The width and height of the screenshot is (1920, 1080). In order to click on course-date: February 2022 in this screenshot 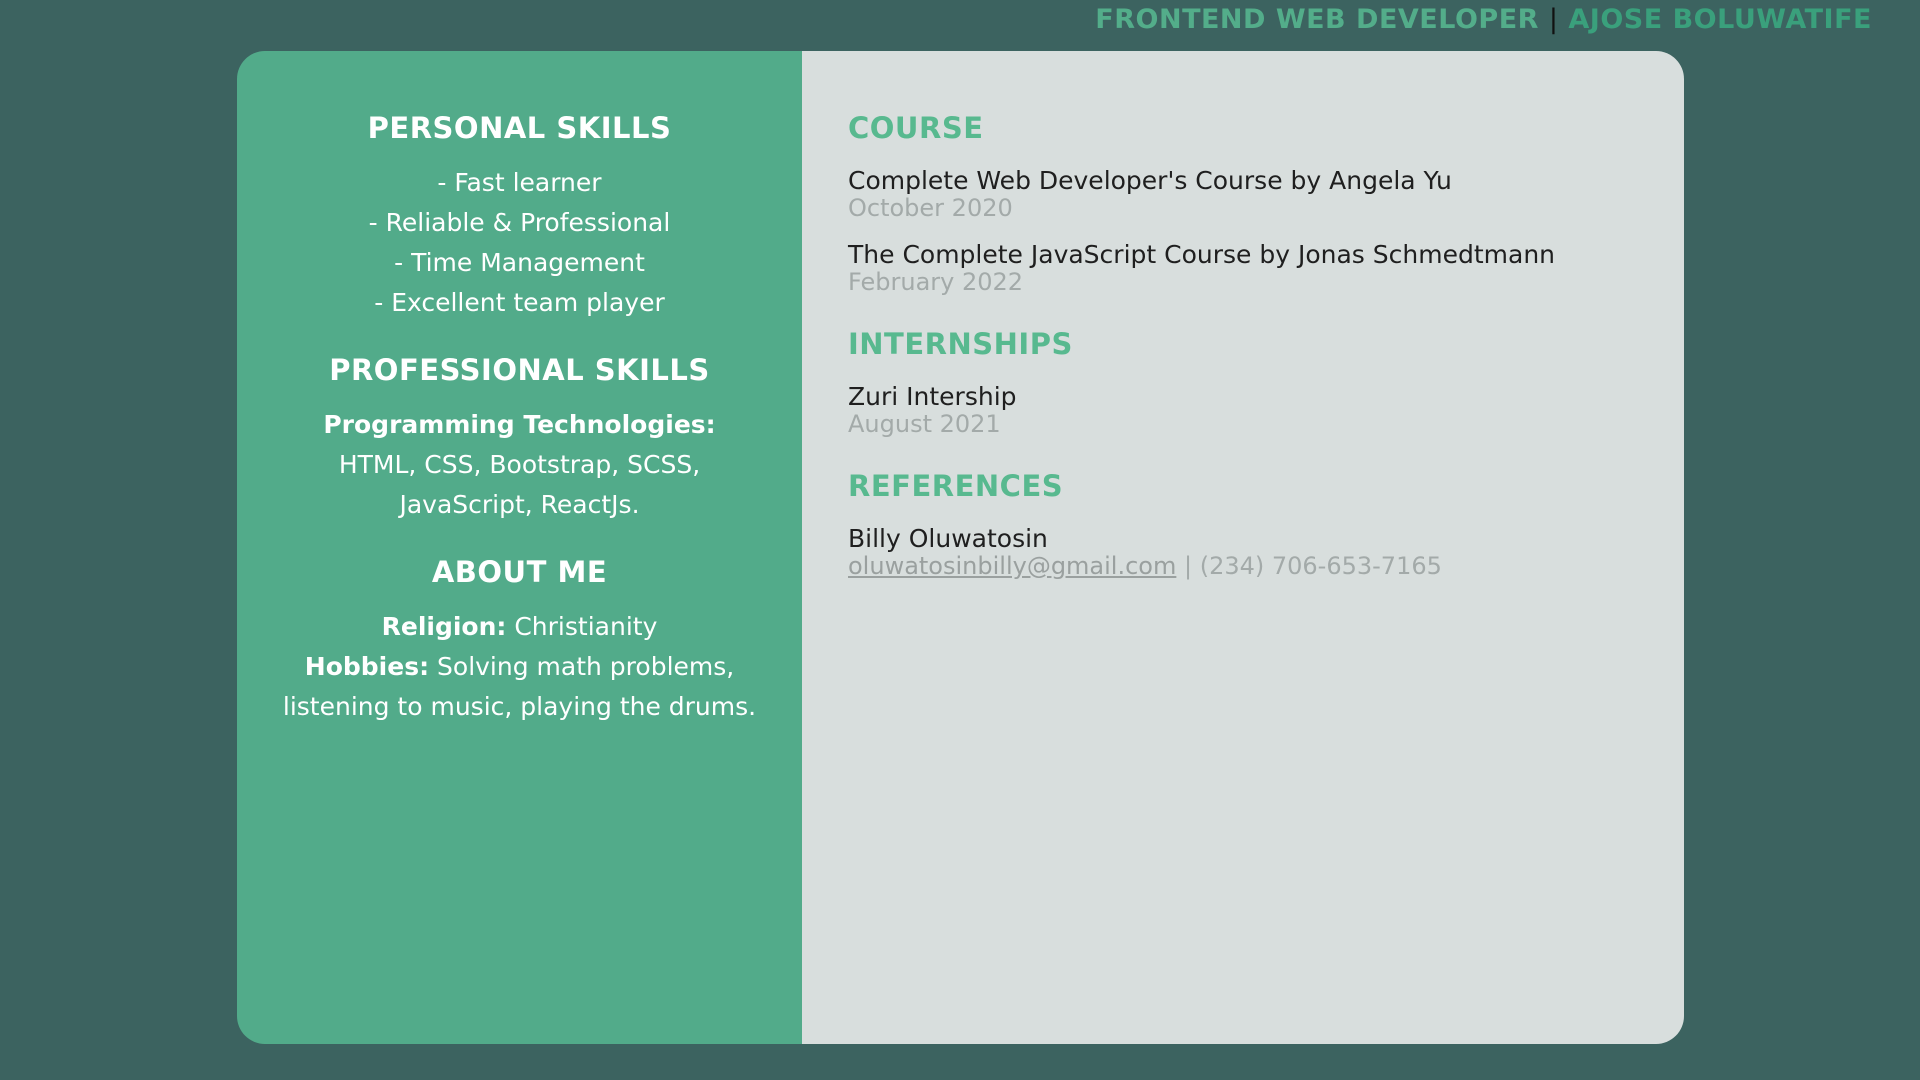, I will do `click(936, 282)`.